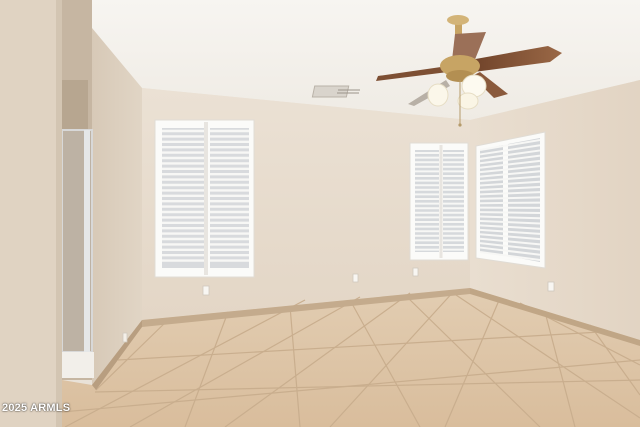  What do you see at coordinates (78, 365) in the screenshot?
I see `door-threshold` at bounding box center [78, 365].